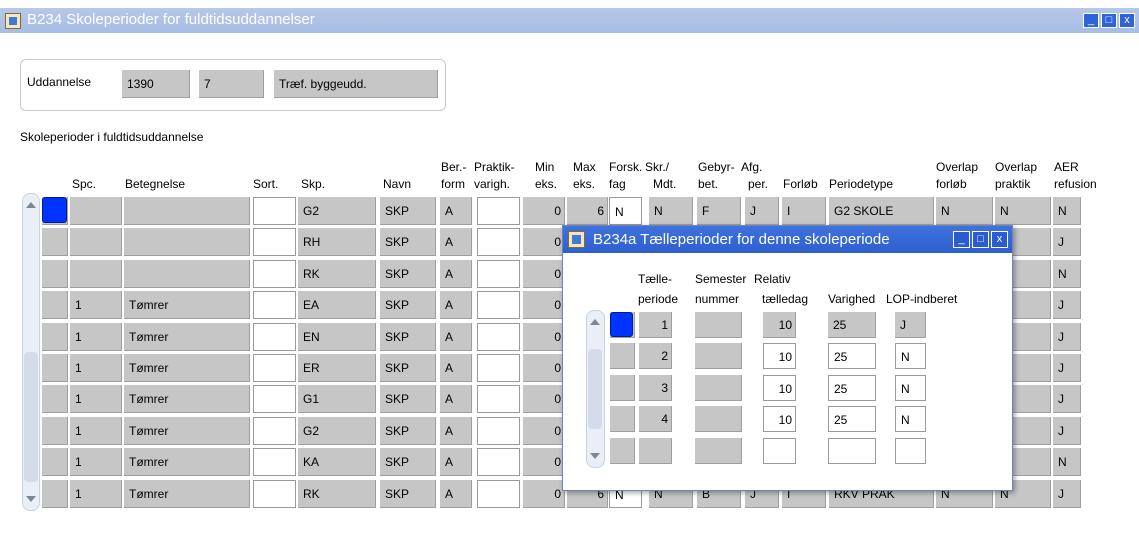  What do you see at coordinates (910, 356) in the screenshot?
I see `dialog-cell-lop: N` at bounding box center [910, 356].